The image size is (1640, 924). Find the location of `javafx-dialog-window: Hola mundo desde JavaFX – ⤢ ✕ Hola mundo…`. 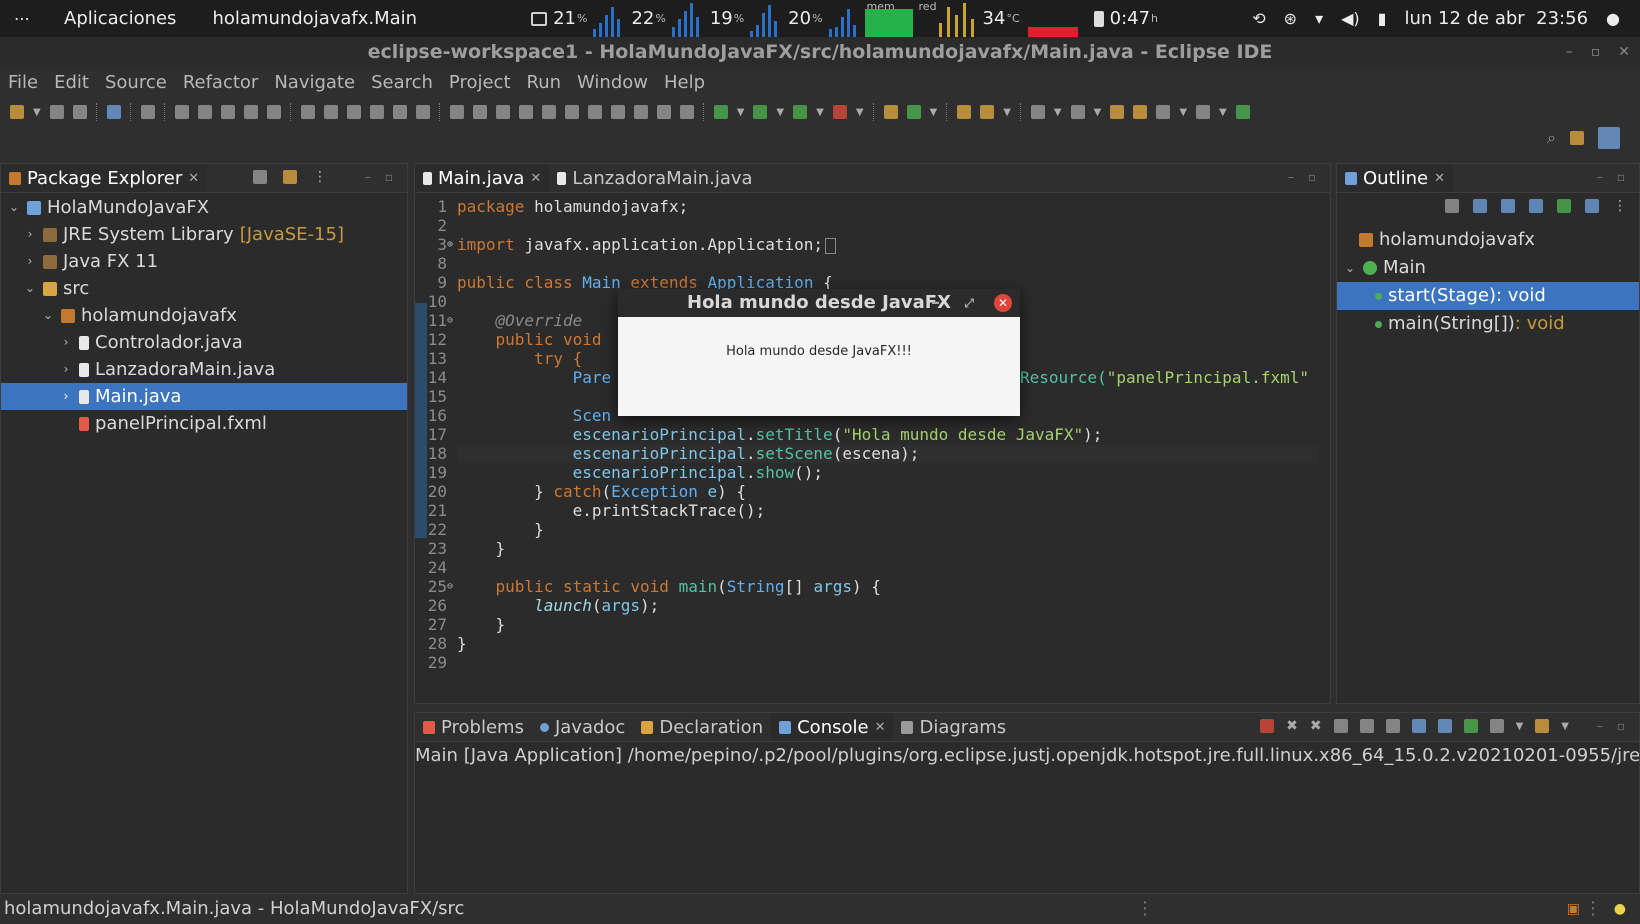

javafx-dialog-window: Hola mundo desde JavaFX – ⤢ ✕ Hola mundo… is located at coordinates (819, 352).